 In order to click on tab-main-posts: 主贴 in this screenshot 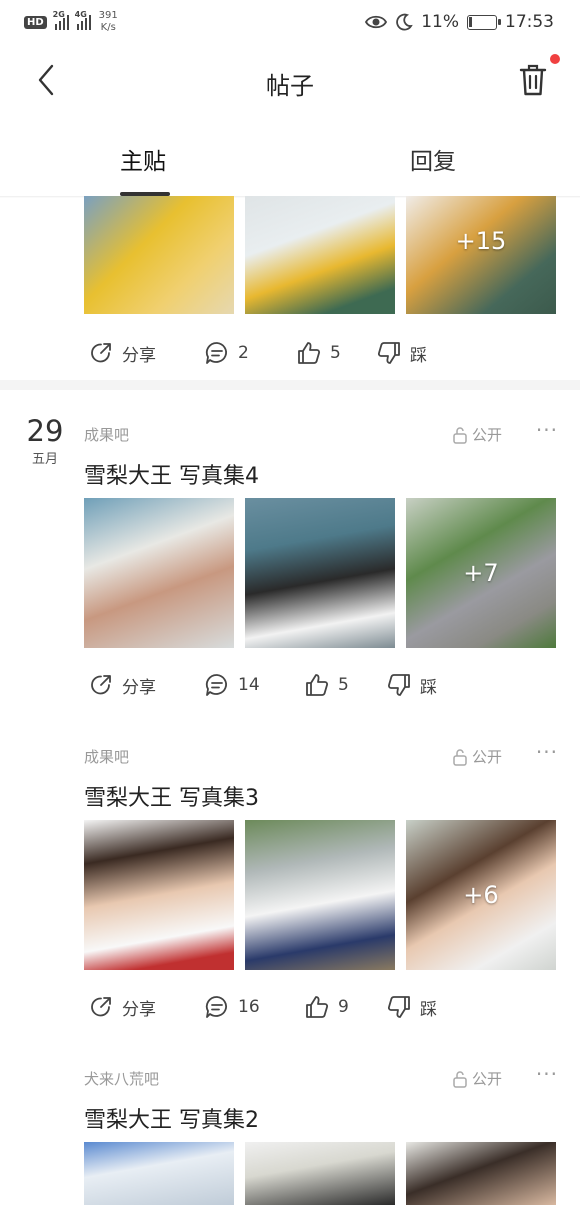, I will do `click(143, 159)`.